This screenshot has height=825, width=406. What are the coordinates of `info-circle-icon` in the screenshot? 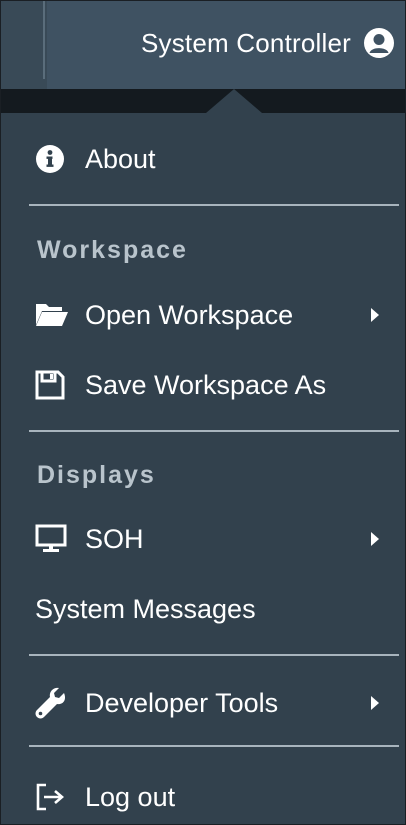 It's located at (55, 159).